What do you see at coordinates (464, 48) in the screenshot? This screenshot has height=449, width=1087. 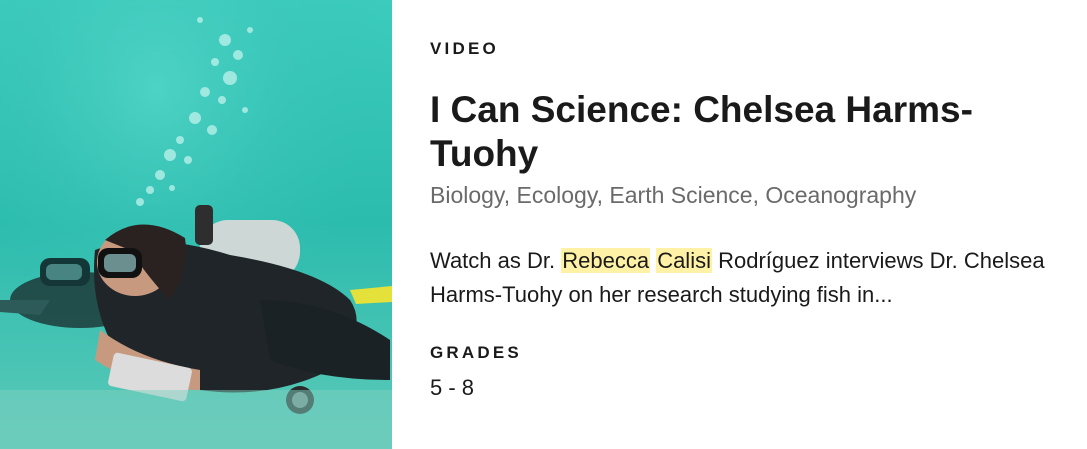 I see `media-type-label: VIDEO` at bounding box center [464, 48].